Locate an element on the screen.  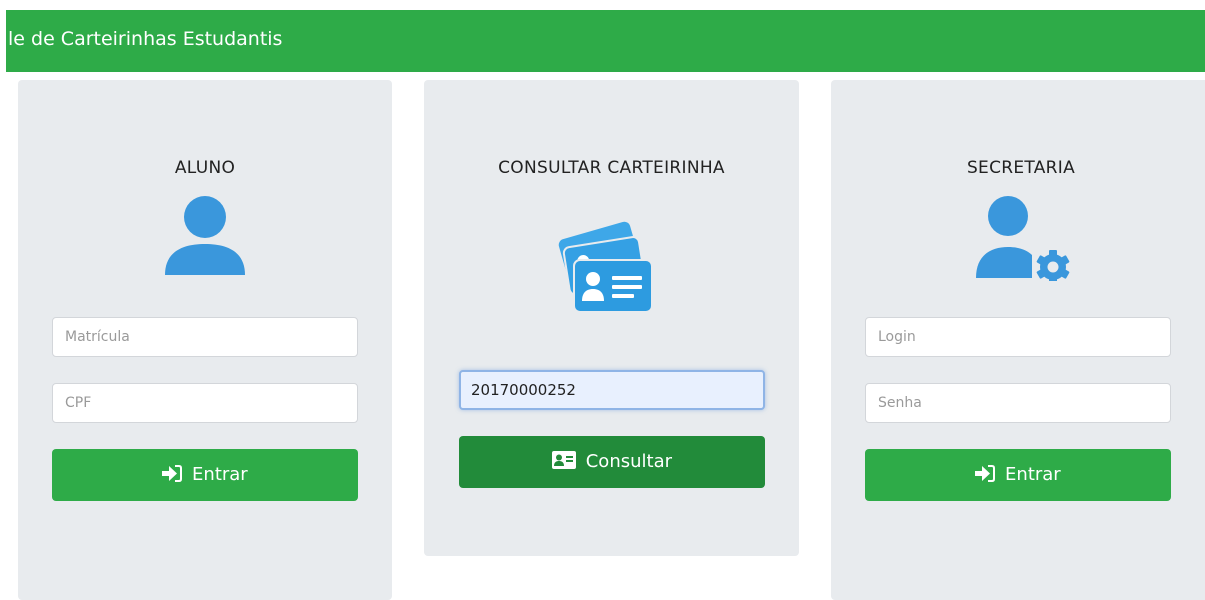
matricula-input: Matrícula is located at coordinates (205, 337).